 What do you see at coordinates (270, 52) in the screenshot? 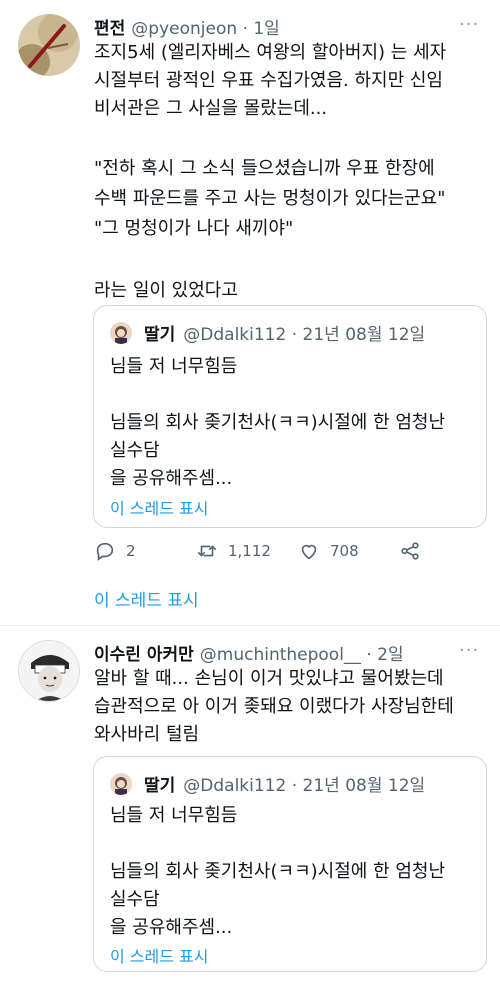
I see `text-line: 조지5세 (엘리자베스 여왕의 할아버지) 는 세자` at bounding box center [270, 52].